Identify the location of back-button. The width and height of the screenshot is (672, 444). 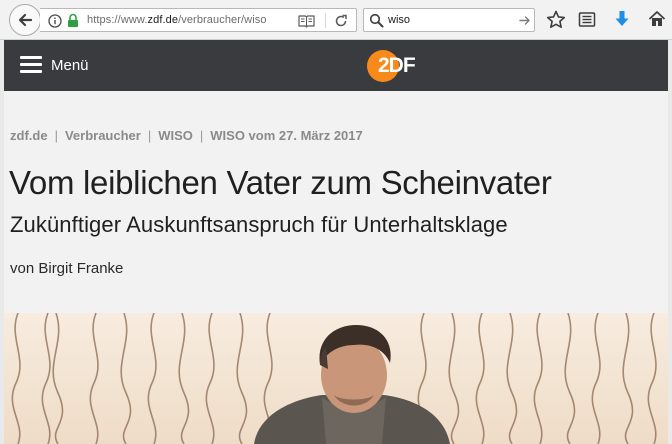
(25, 20).